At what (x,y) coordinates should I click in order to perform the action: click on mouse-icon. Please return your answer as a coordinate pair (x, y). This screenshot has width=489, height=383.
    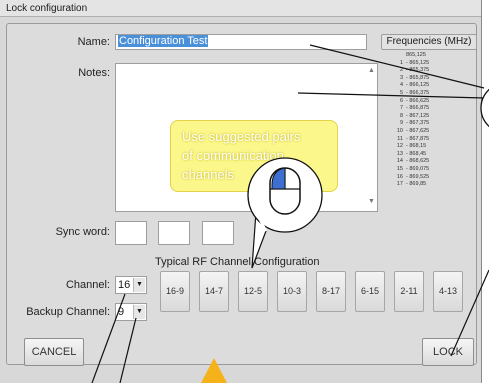
    Looking at the image, I should click on (285, 191).